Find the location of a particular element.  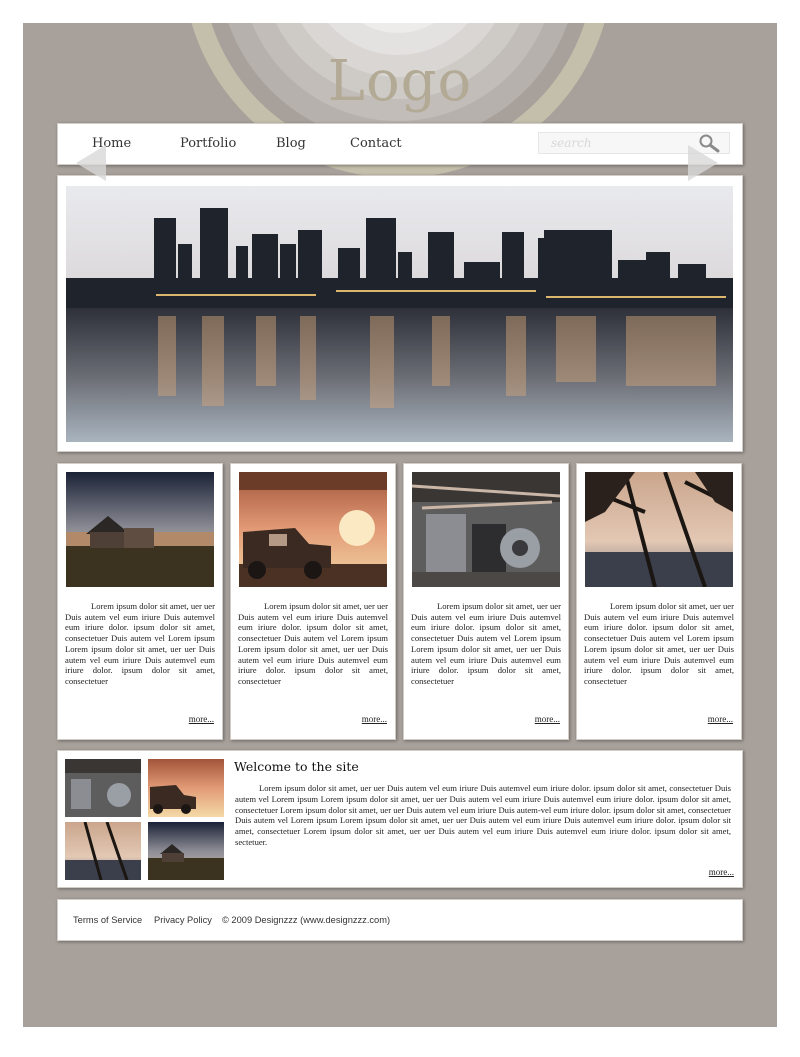

welcome-thumb-trees-sunset is located at coordinates (103, 851).